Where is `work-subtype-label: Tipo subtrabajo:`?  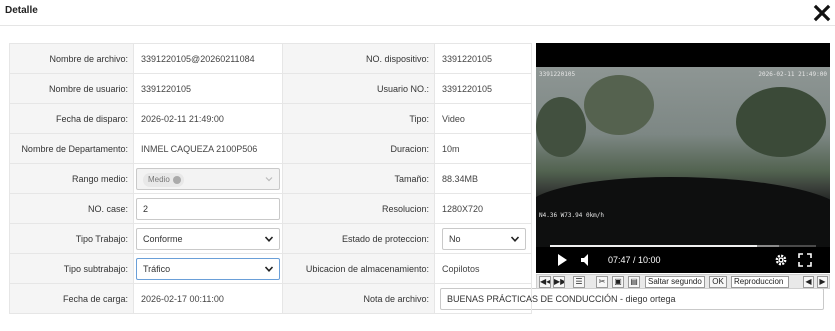
work-subtype-label: Tipo subtrabajo: is located at coordinates (71, 268).